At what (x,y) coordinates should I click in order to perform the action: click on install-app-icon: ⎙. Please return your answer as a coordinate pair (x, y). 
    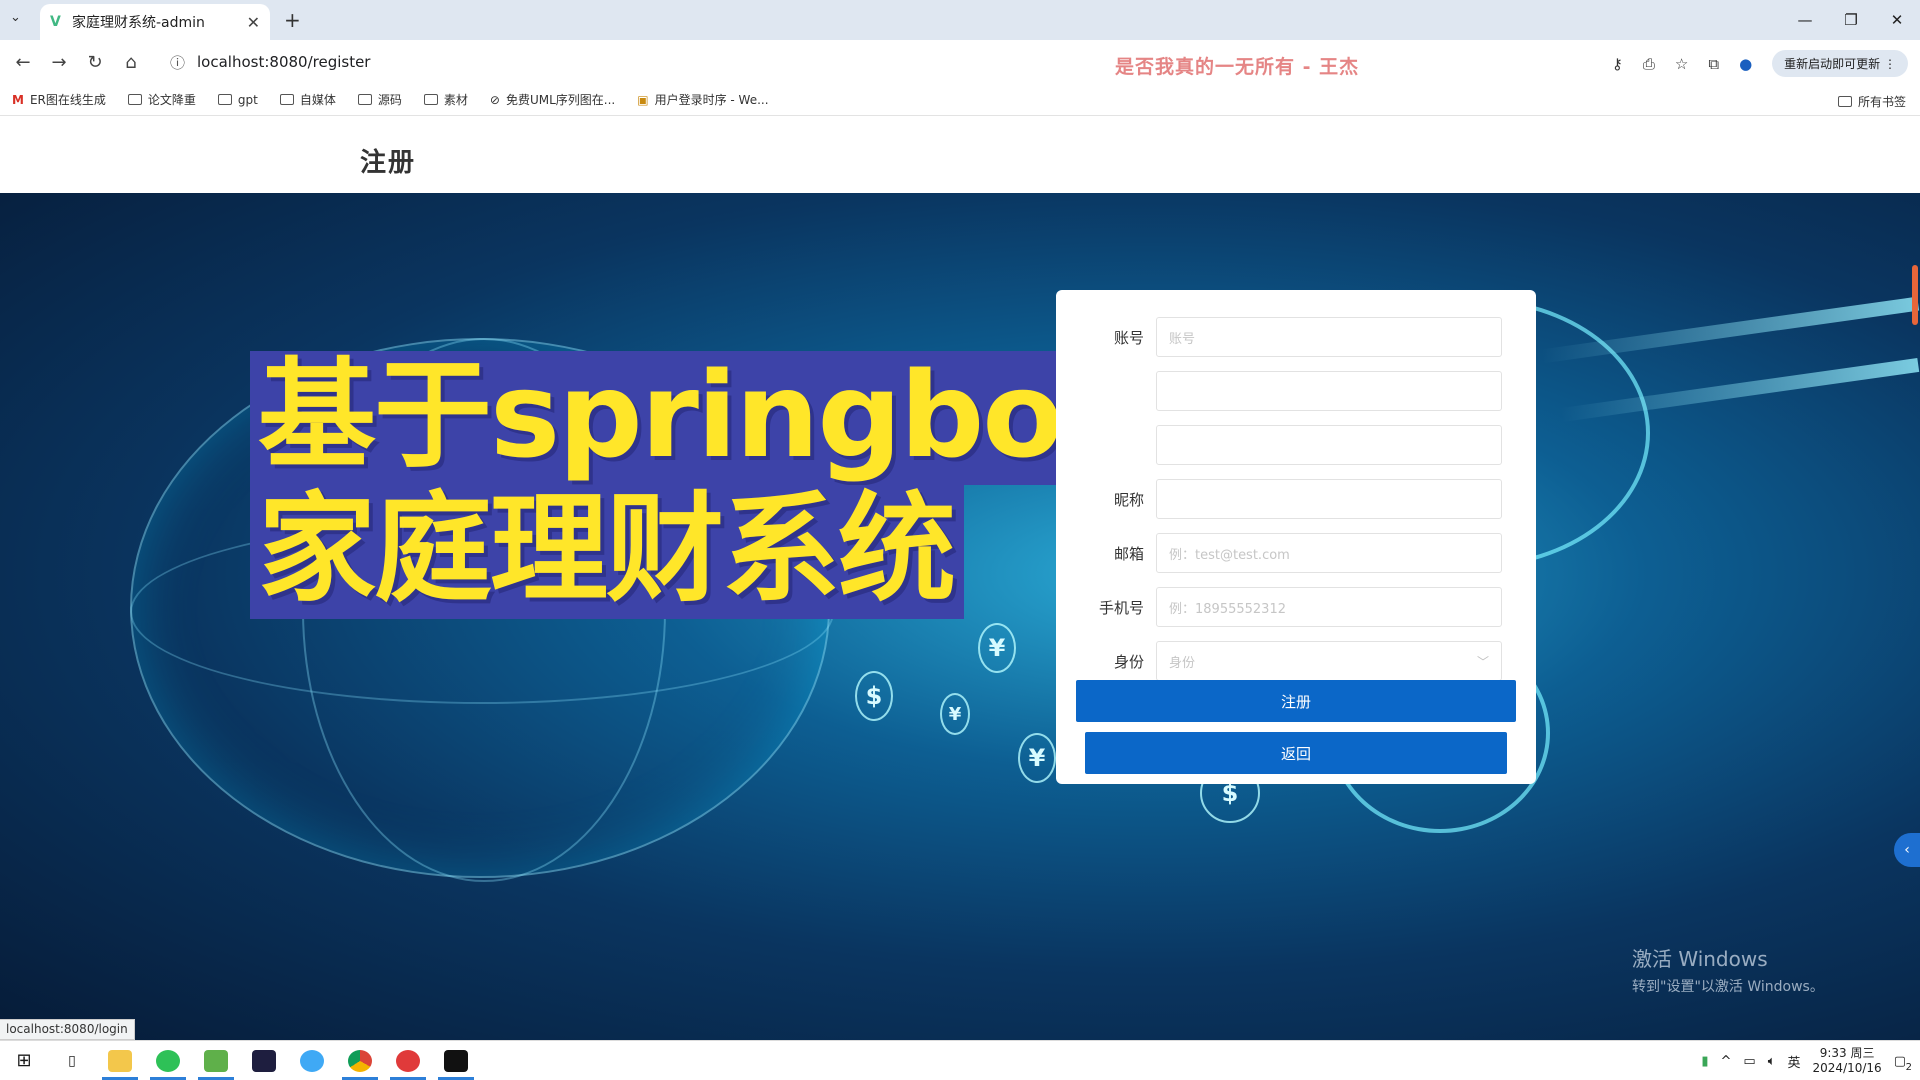
    Looking at the image, I should click on (1649, 64).